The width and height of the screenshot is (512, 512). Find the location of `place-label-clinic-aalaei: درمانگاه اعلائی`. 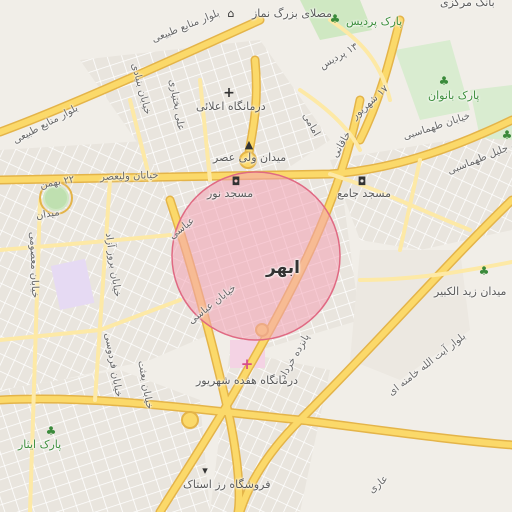

place-label-clinic-aalaei: درمانگاه اعلائی is located at coordinates (231, 106).